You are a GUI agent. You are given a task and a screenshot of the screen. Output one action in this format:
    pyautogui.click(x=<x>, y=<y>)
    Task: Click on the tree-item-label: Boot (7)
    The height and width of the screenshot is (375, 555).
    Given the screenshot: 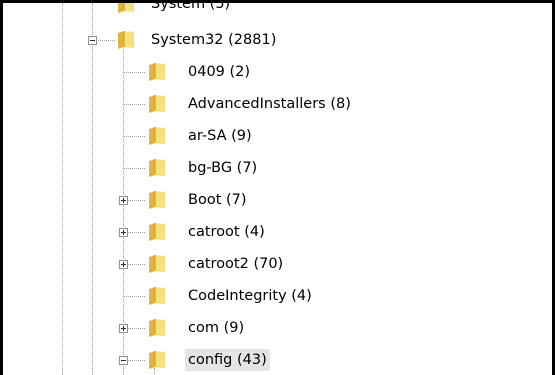 What is the action you would take?
    pyautogui.click(x=217, y=200)
    